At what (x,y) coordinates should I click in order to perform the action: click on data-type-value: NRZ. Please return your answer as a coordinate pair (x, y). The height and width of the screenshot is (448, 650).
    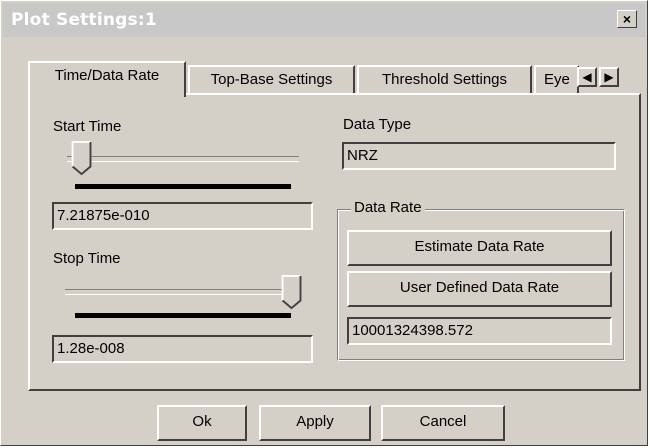
    Looking at the image, I should click on (362, 155).